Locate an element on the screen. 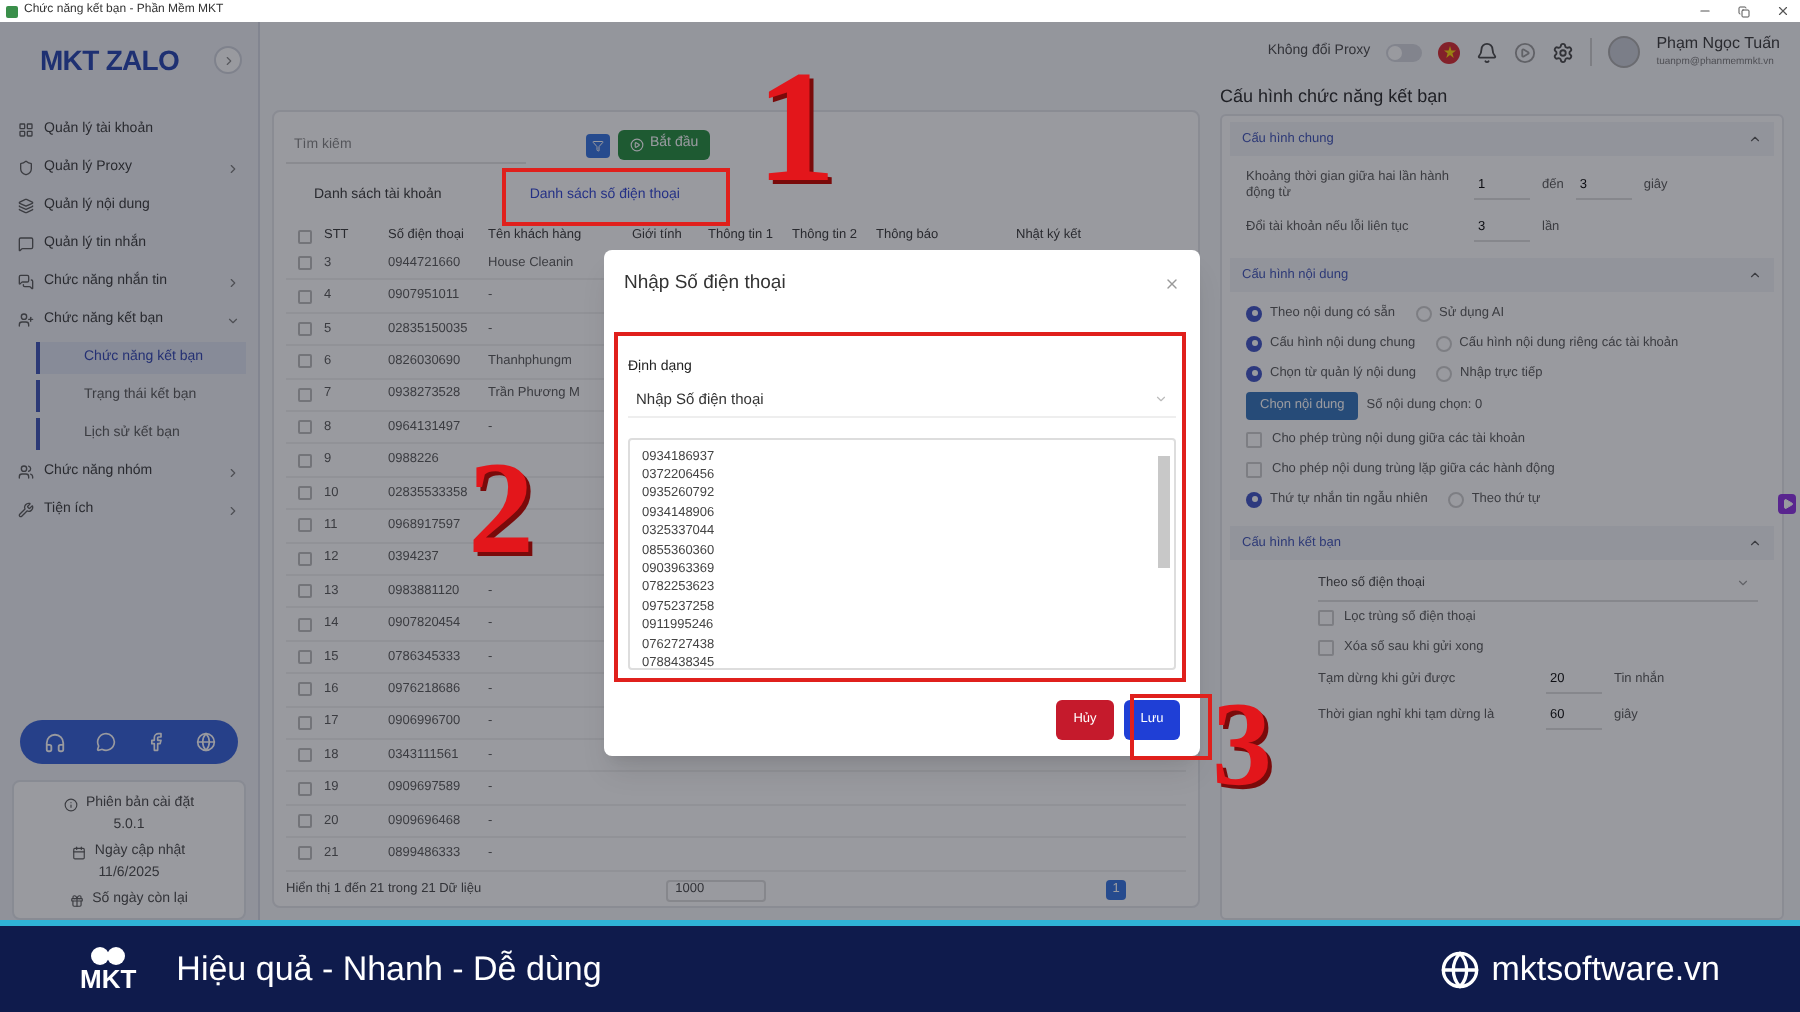 The width and height of the screenshot is (1800, 1012). filter-icon is located at coordinates (598, 145).